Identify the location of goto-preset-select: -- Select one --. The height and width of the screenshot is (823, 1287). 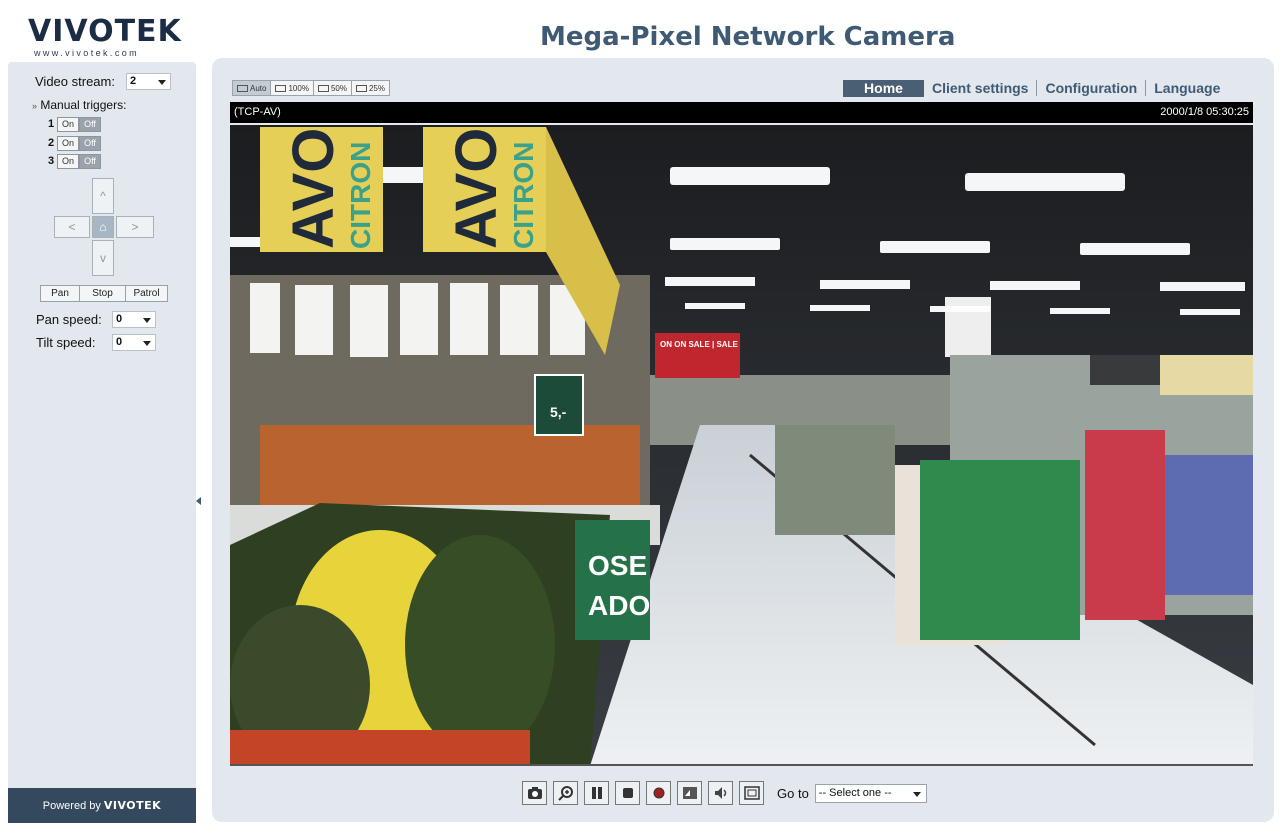
(870, 793).